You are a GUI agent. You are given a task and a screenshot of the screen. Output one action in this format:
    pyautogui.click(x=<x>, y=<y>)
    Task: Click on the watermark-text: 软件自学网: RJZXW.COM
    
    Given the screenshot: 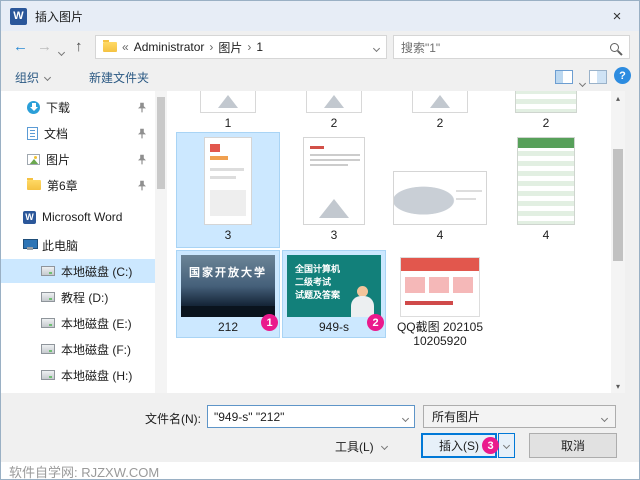 What is the action you would take?
    pyautogui.click(x=320, y=470)
    